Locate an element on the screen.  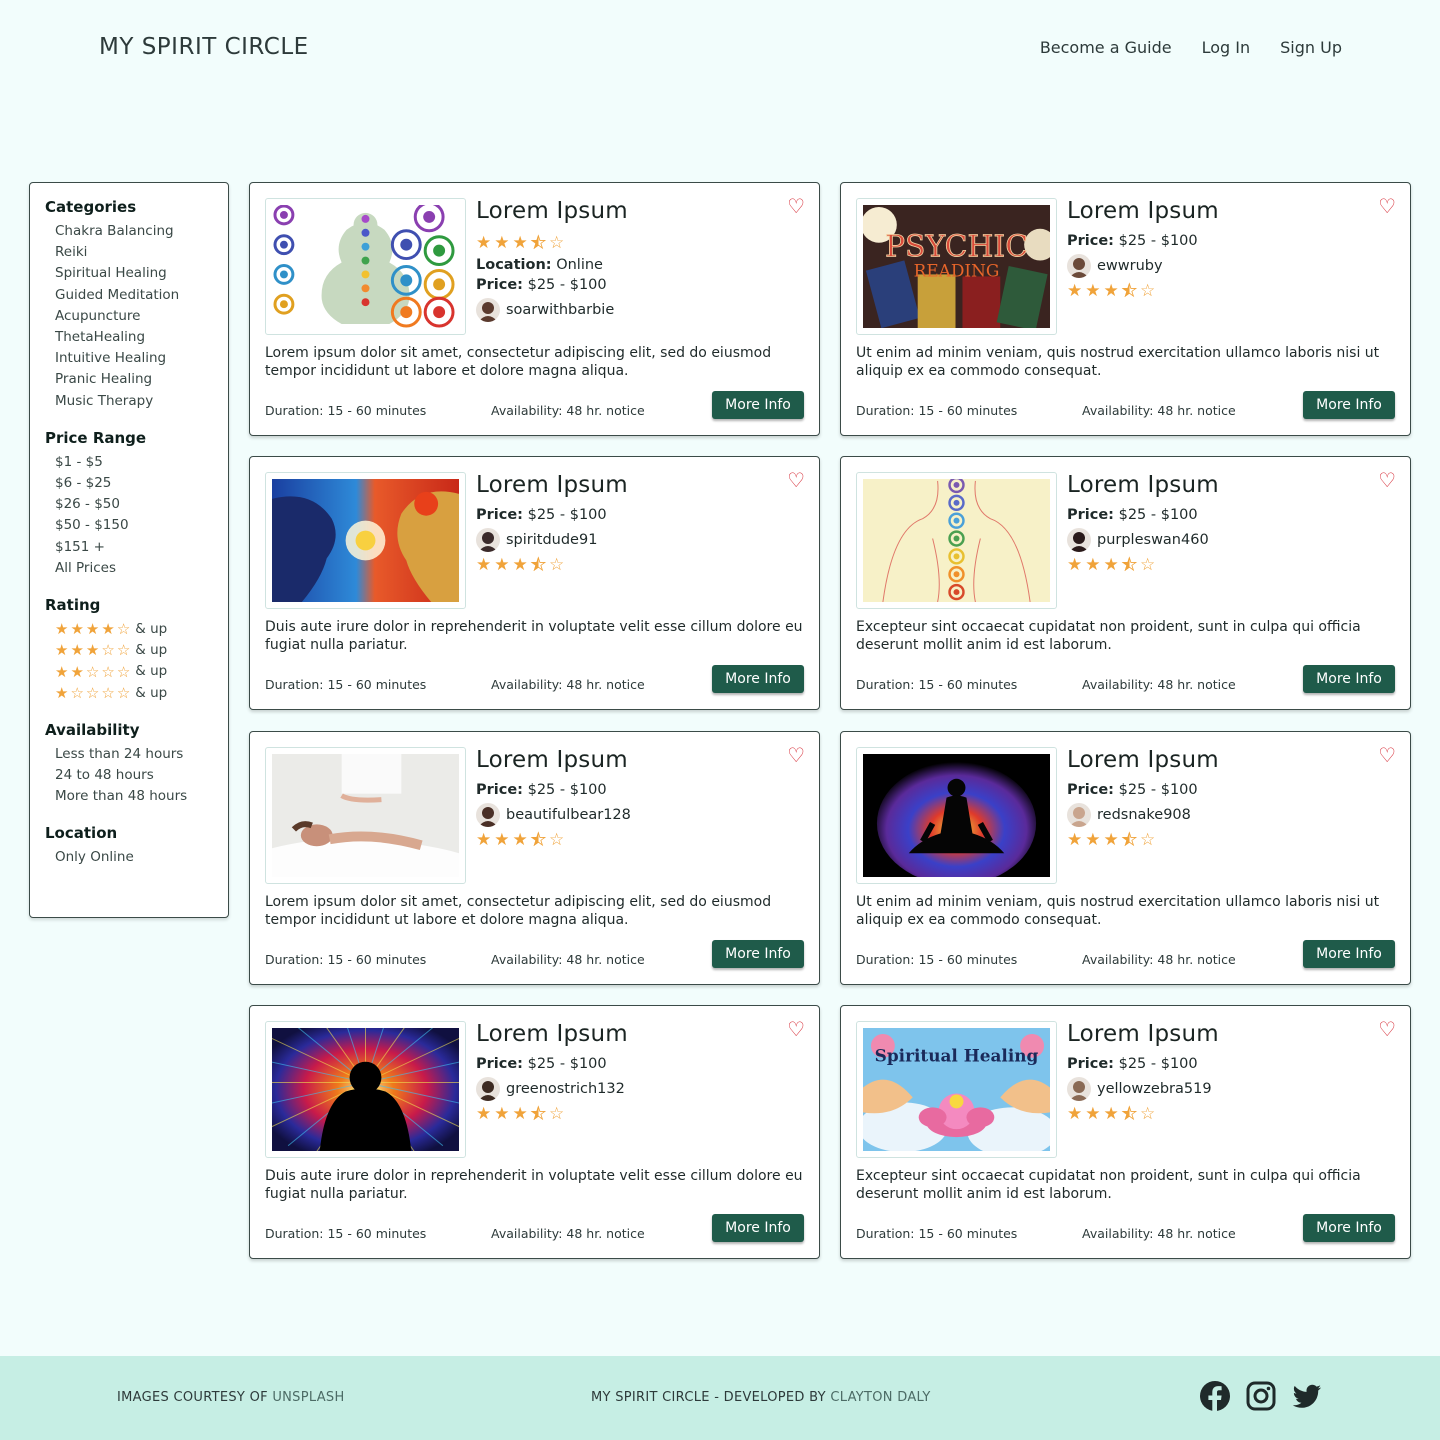
category-item: ThetaHealing is located at coordinates (141, 337).